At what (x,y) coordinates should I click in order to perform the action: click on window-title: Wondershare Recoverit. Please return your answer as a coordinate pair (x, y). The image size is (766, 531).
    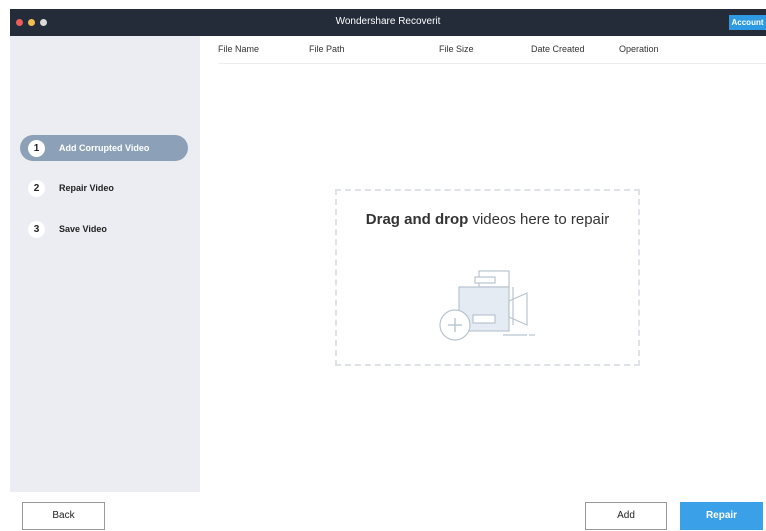
    Looking at the image, I should click on (388, 21).